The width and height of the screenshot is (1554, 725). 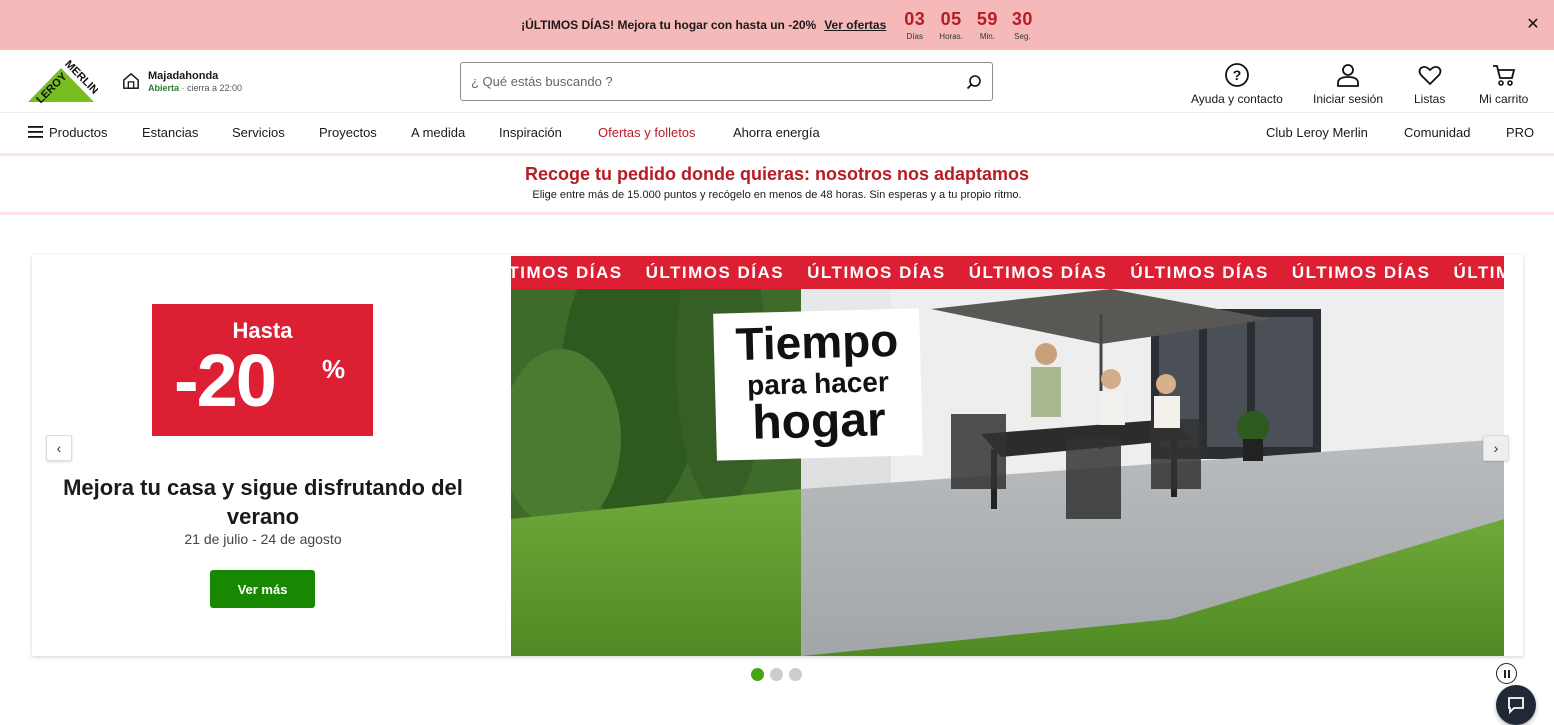 I want to click on countdown-seconds-label: Seg., so click(x=1022, y=36).